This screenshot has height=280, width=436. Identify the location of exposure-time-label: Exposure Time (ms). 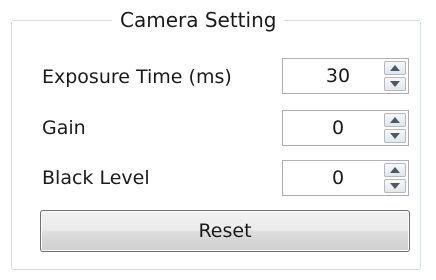
(137, 77).